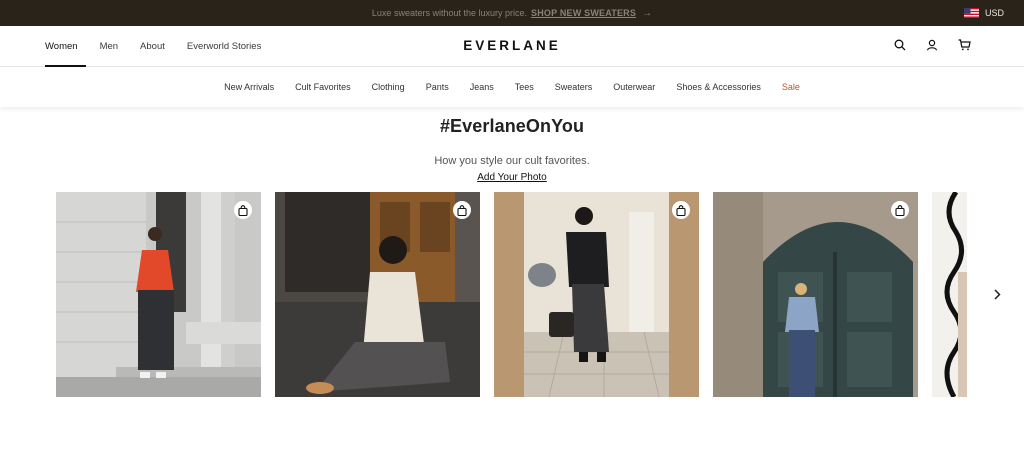 The image size is (1024, 455). What do you see at coordinates (482, 87) in the screenshot?
I see `category-jeans: Jeans` at bounding box center [482, 87].